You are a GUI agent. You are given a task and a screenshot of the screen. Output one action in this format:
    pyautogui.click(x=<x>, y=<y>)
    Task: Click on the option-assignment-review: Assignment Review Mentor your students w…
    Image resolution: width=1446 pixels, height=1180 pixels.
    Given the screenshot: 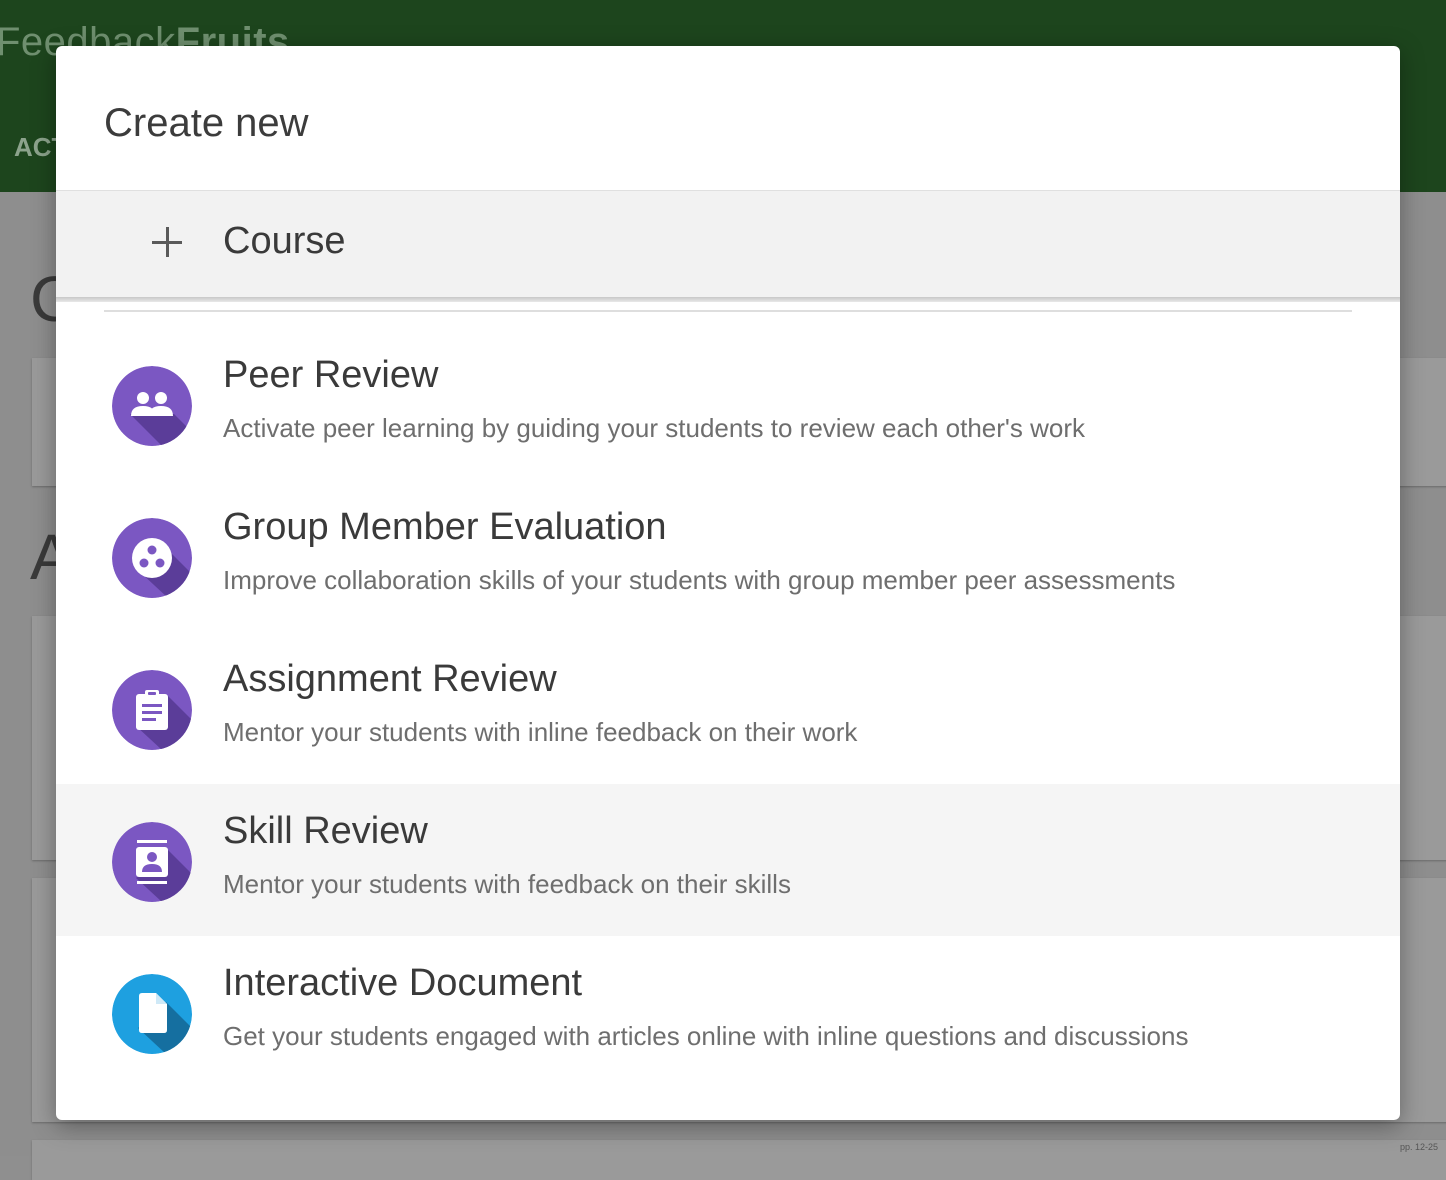 What is the action you would take?
    pyautogui.click(x=728, y=708)
    